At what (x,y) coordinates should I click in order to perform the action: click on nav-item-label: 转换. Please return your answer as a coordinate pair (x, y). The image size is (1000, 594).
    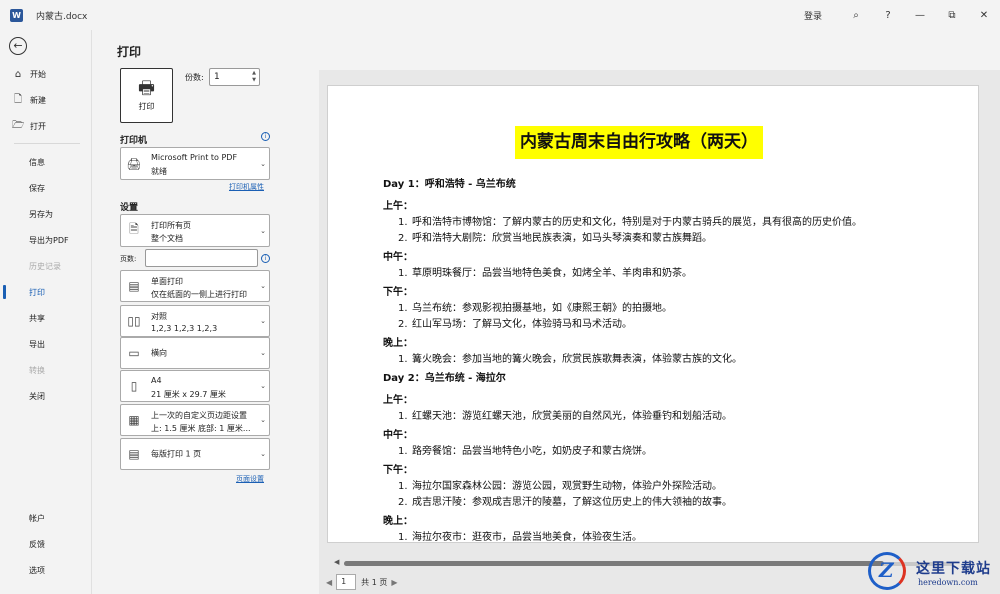
    Looking at the image, I should click on (37, 370).